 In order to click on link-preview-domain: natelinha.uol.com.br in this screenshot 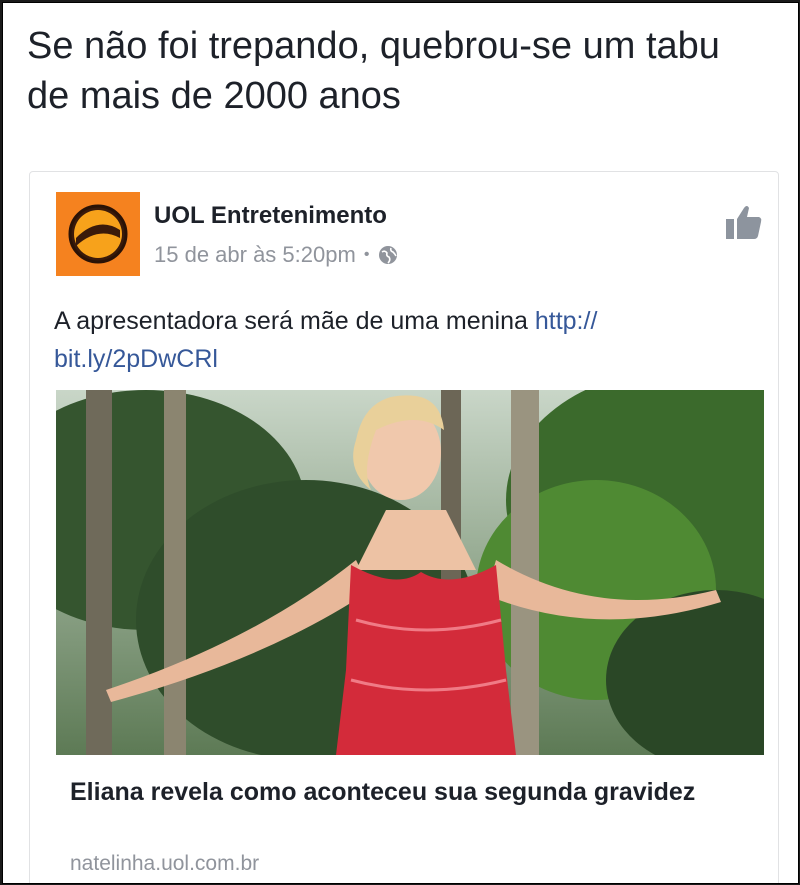, I will do `click(165, 863)`.